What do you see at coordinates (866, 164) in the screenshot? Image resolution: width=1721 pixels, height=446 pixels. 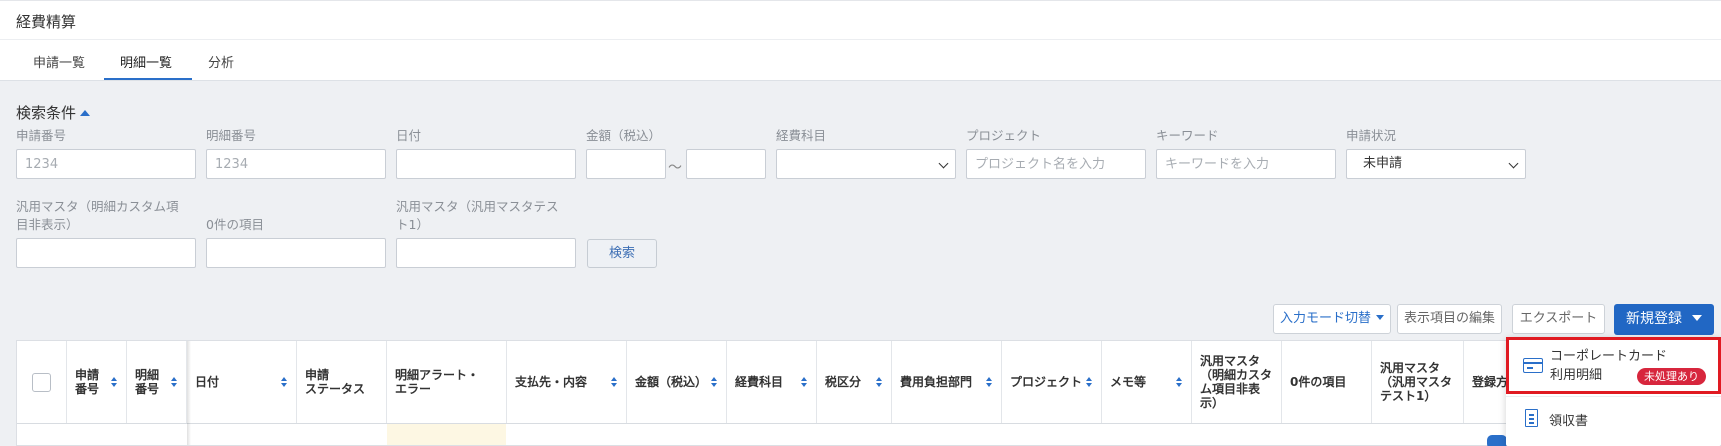 I see `expense-item-select` at bounding box center [866, 164].